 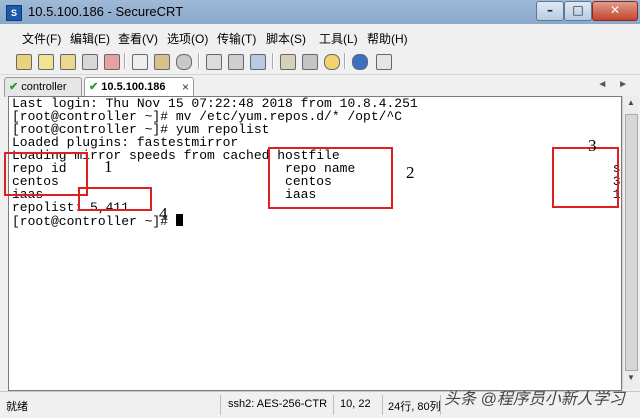 What do you see at coordinates (17, 407) in the screenshot?
I see `status-ready: 就绪` at bounding box center [17, 407].